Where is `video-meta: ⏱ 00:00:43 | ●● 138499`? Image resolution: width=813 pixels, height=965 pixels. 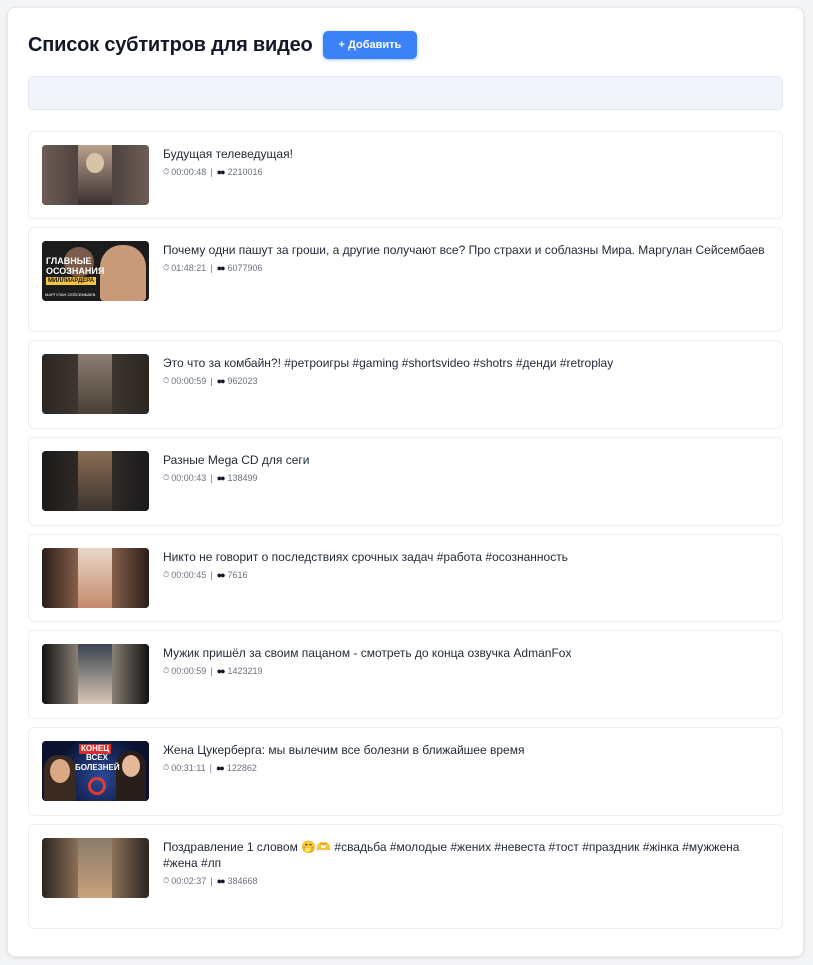
video-meta: ⏱ 00:00:43 | ●● 138499 is located at coordinates (466, 478).